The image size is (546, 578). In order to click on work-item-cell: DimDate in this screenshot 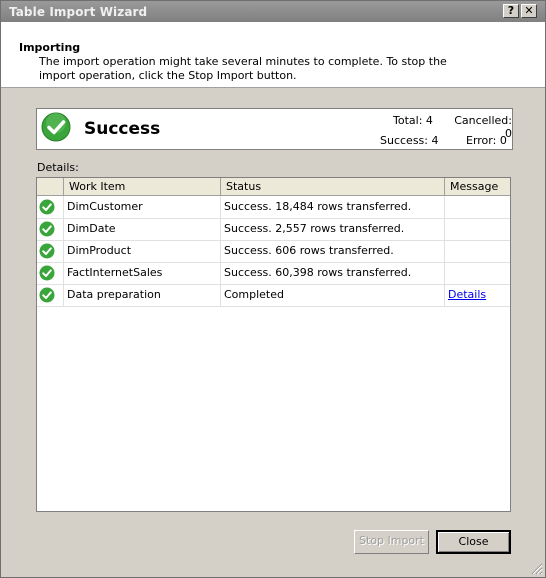, I will do `click(141, 229)`.